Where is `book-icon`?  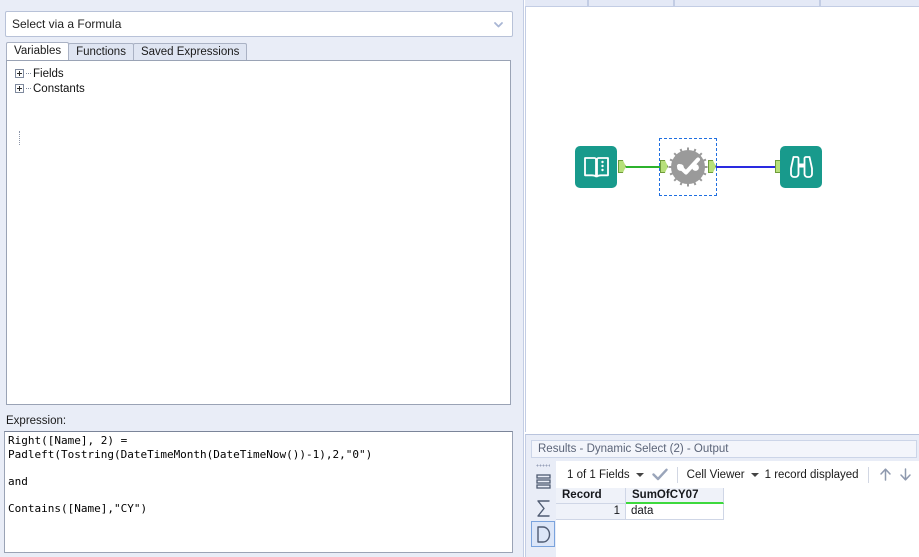
book-icon is located at coordinates (596, 167).